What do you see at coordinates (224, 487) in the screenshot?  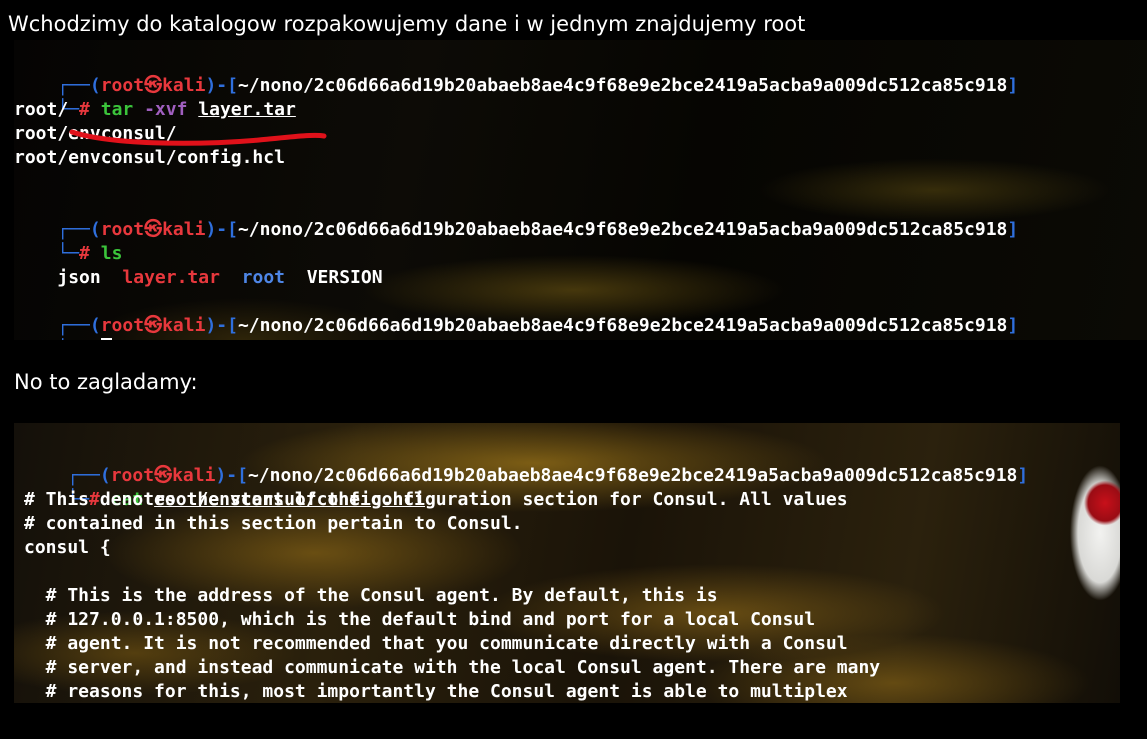 I see `command-line: └─# cat root/envconsul/config.hcl` at bounding box center [224, 487].